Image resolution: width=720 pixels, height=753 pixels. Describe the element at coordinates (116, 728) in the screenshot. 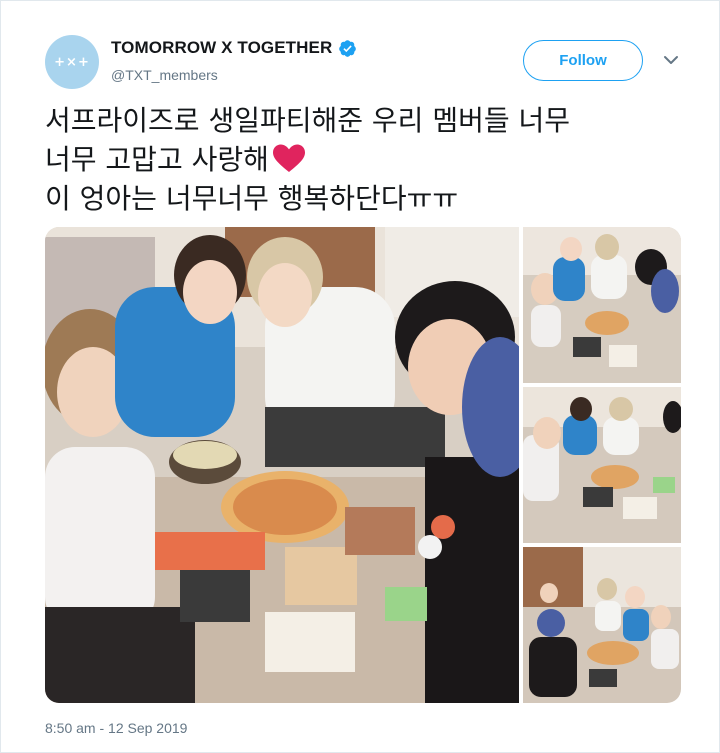

I see `tweet-timestamp: 8:50 am - 12 Sep 2019` at that location.